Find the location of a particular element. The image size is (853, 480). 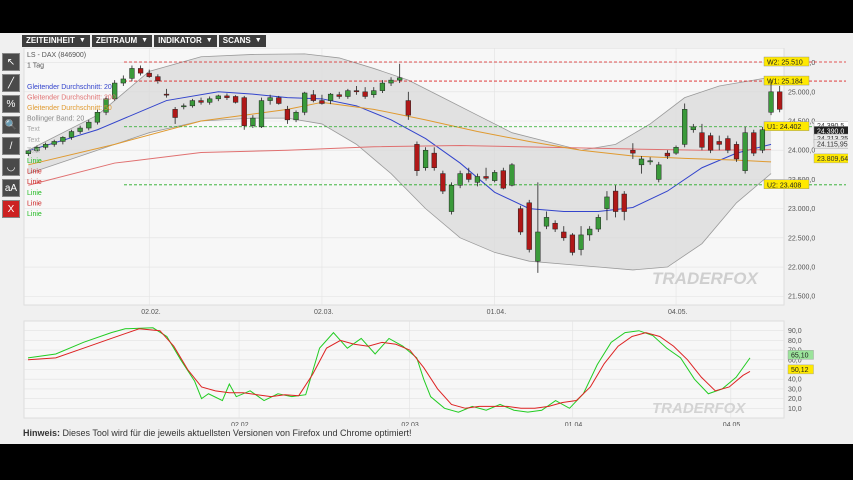

y-tick-label: 22.500,0 is located at coordinates (801, 238).